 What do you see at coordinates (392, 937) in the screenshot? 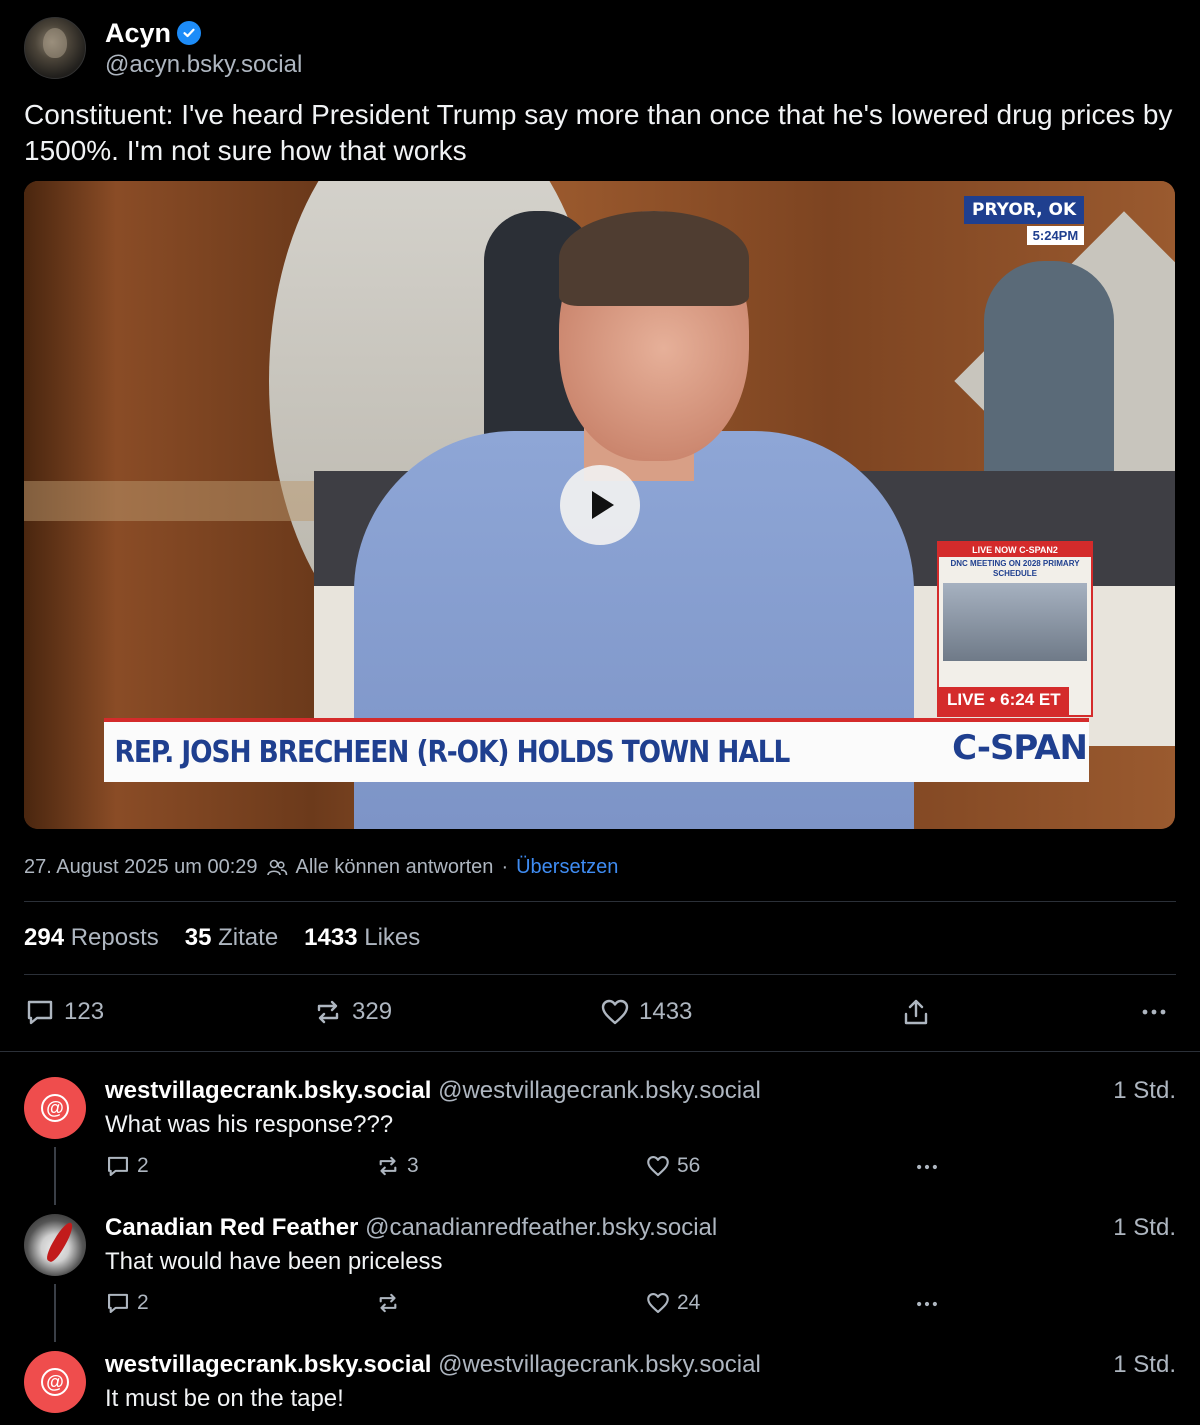
I see `likes-label: Likes` at bounding box center [392, 937].